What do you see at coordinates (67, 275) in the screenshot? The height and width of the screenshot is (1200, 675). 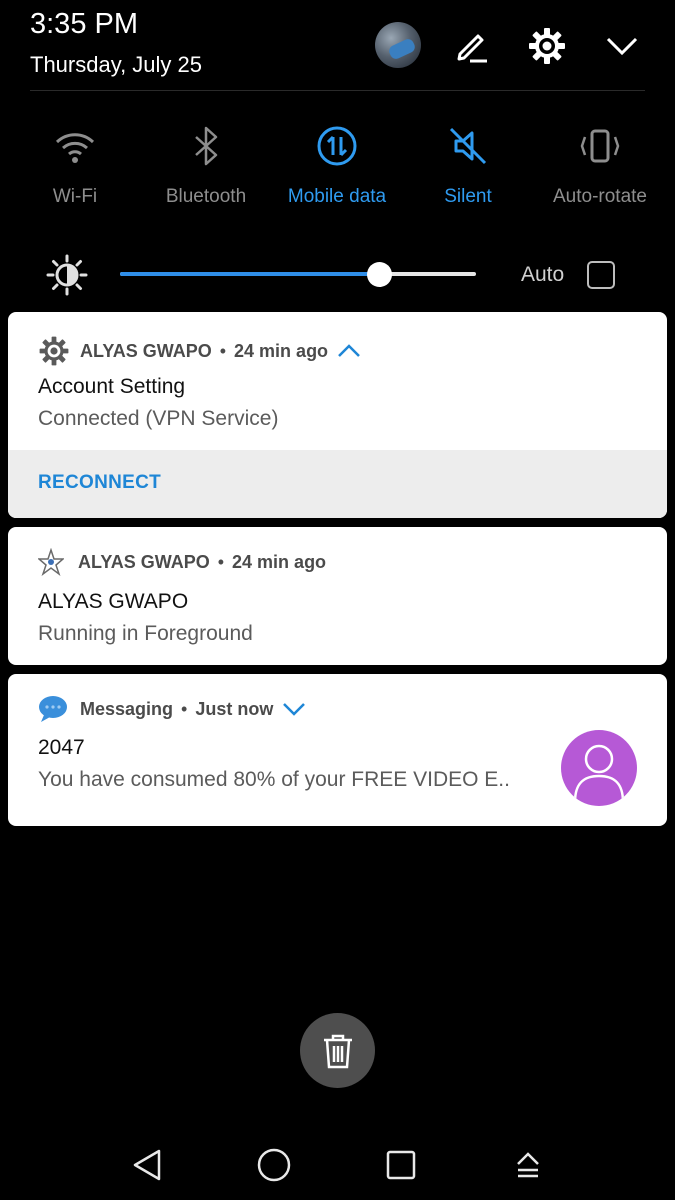 I see `brightness-icon` at bounding box center [67, 275].